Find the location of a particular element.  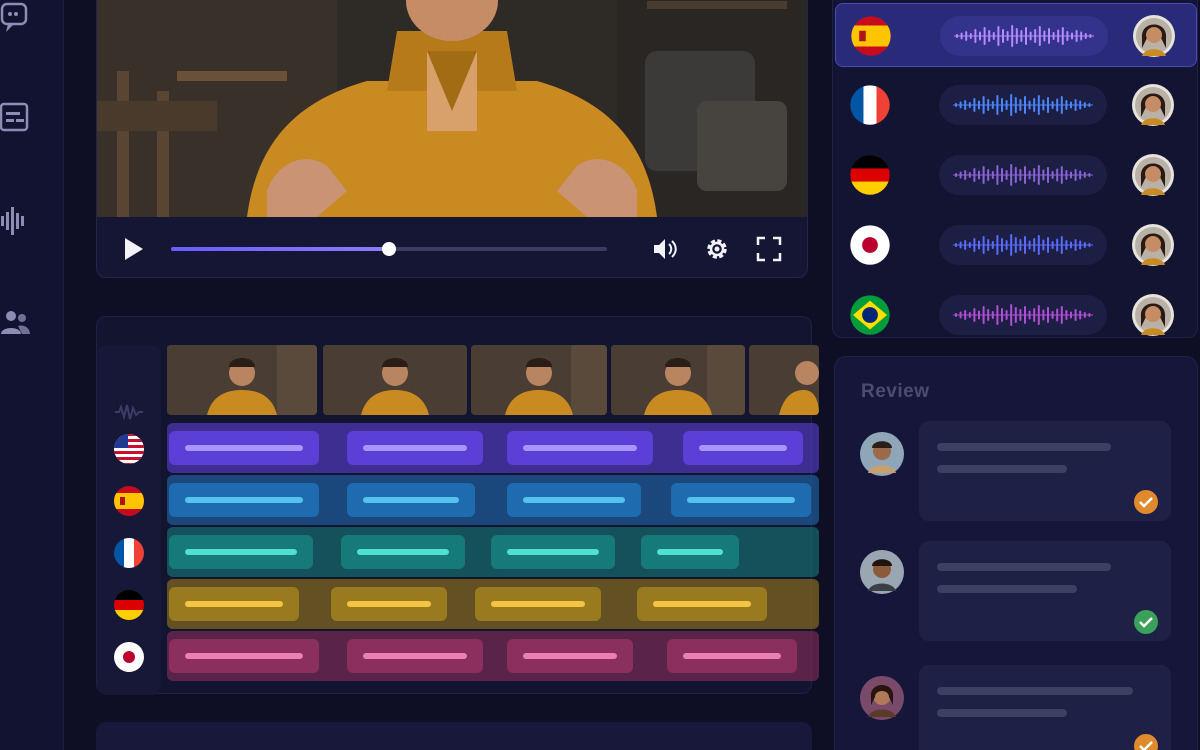

language-list is located at coordinates (1015, 169).